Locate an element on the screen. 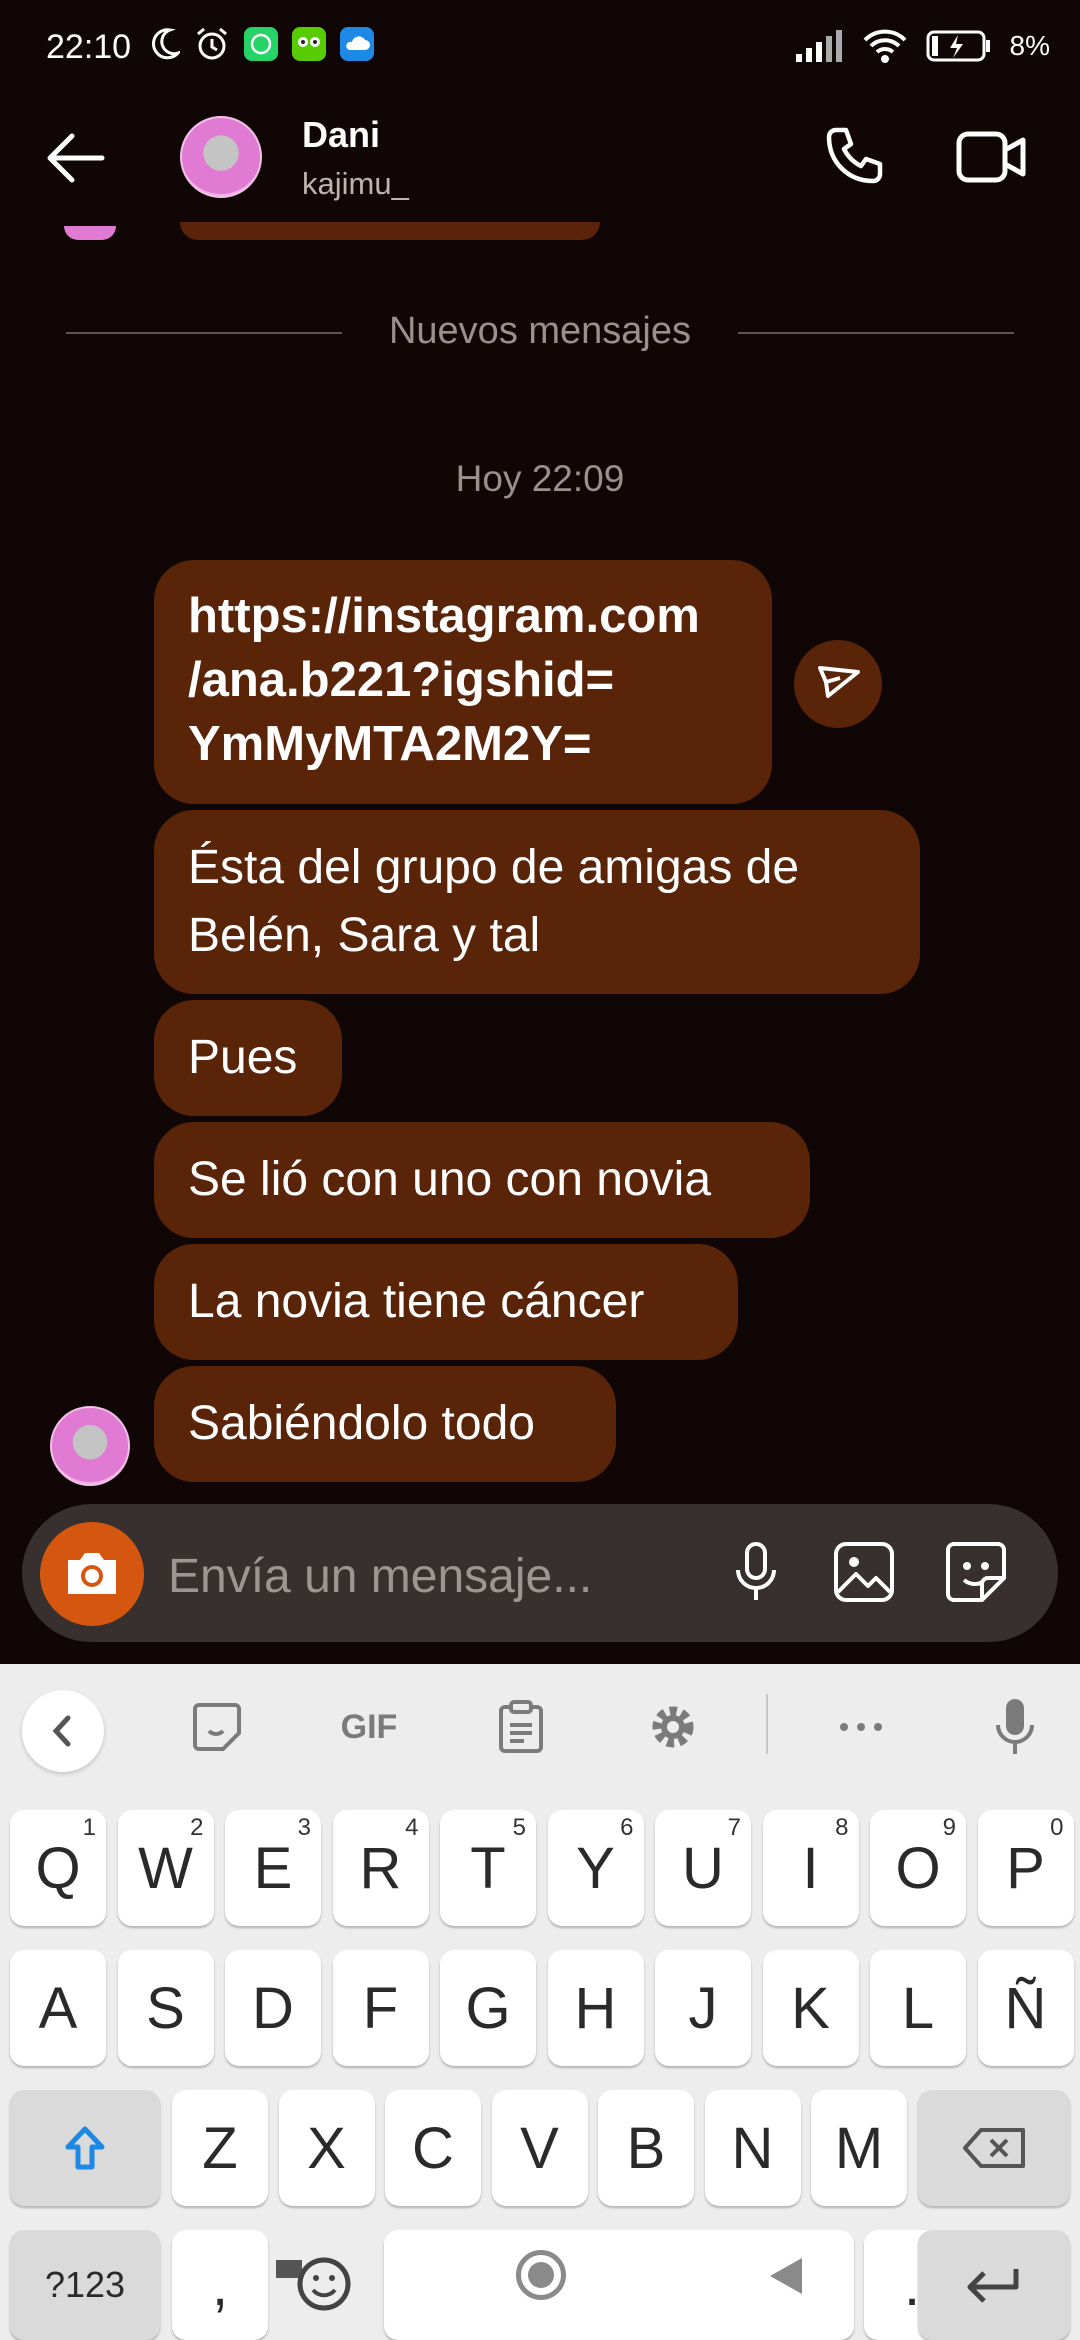 Image resolution: width=1080 pixels, height=2340 pixels. key-label: C is located at coordinates (433, 2148).